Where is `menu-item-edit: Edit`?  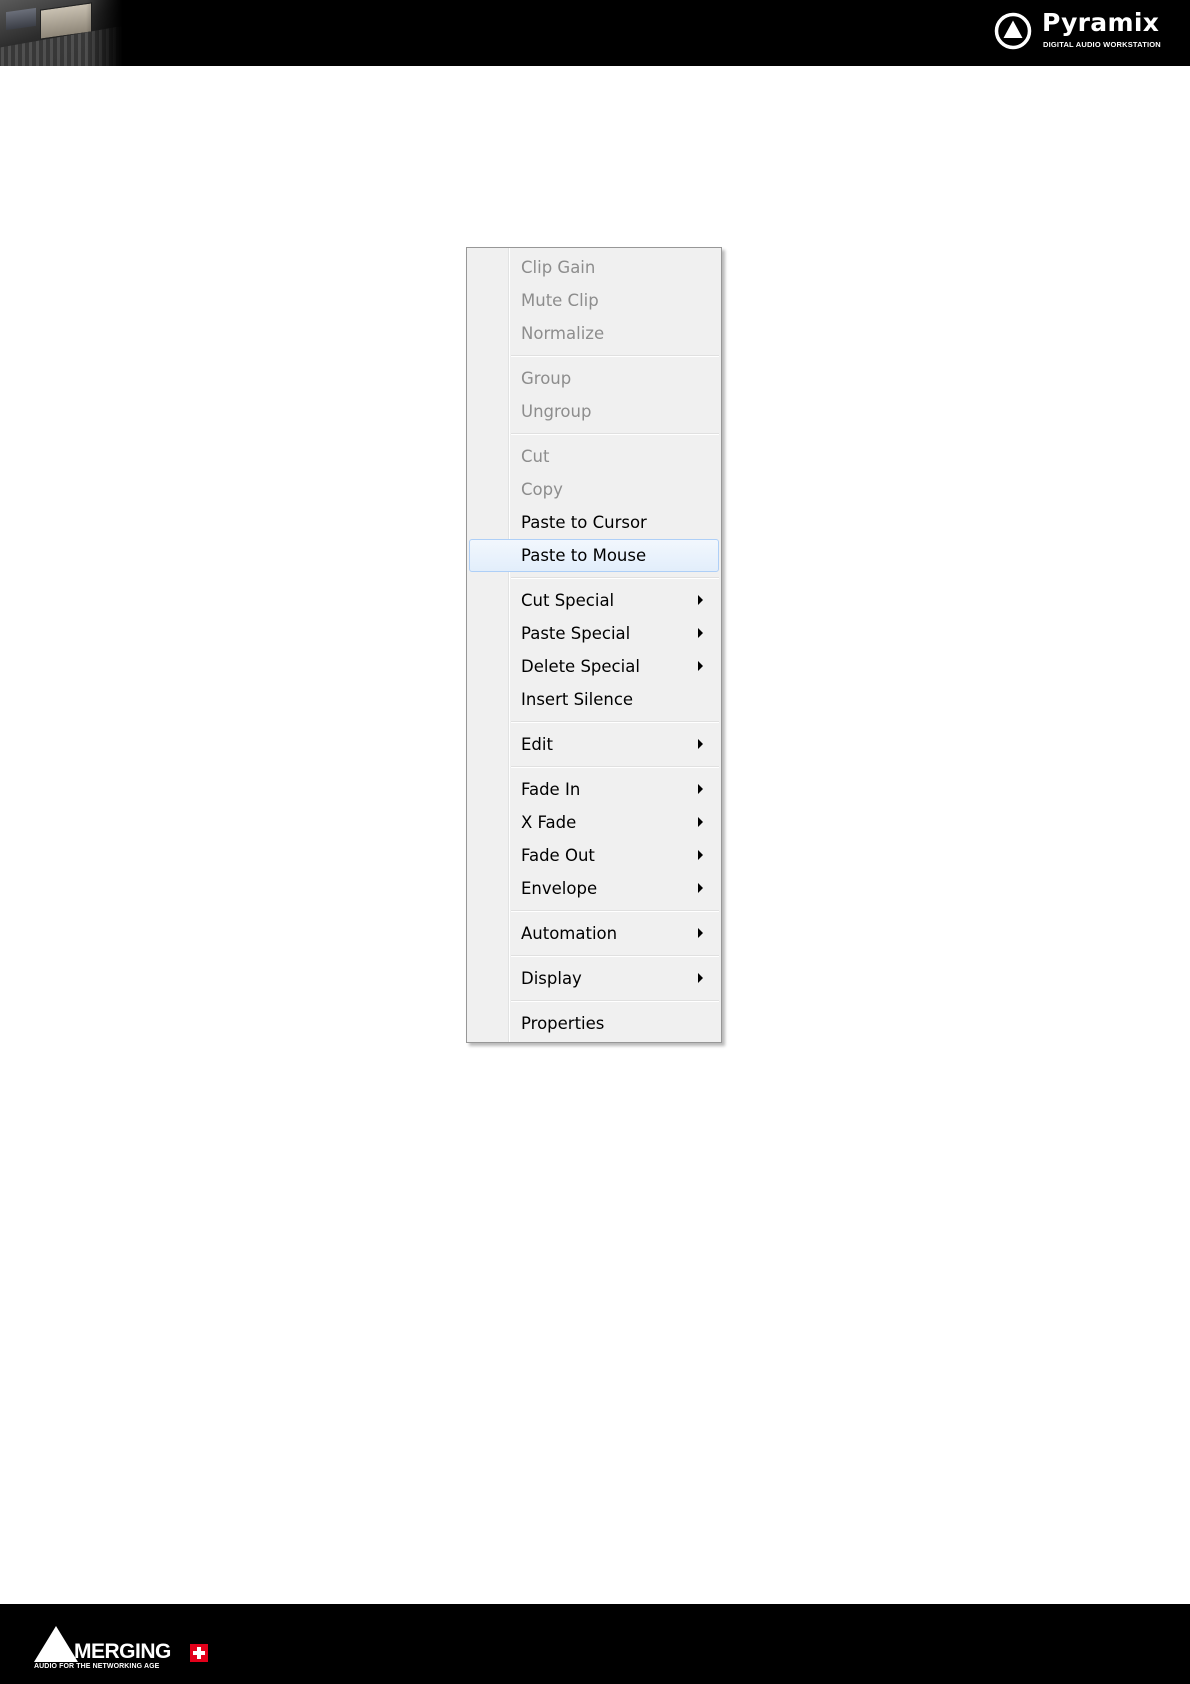
menu-item-edit: Edit is located at coordinates (594, 744).